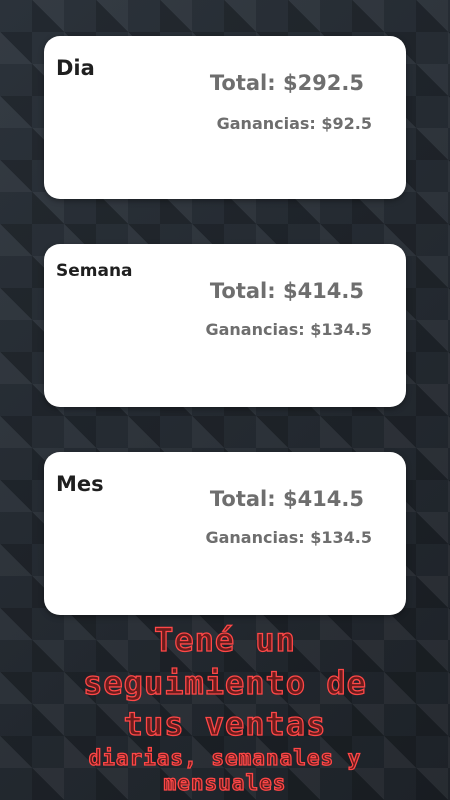 This screenshot has height=800, width=450. What do you see at coordinates (94, 271) in the screenshot?
I see `card-title-weekly: Semana` at bounding box center [94, 271].